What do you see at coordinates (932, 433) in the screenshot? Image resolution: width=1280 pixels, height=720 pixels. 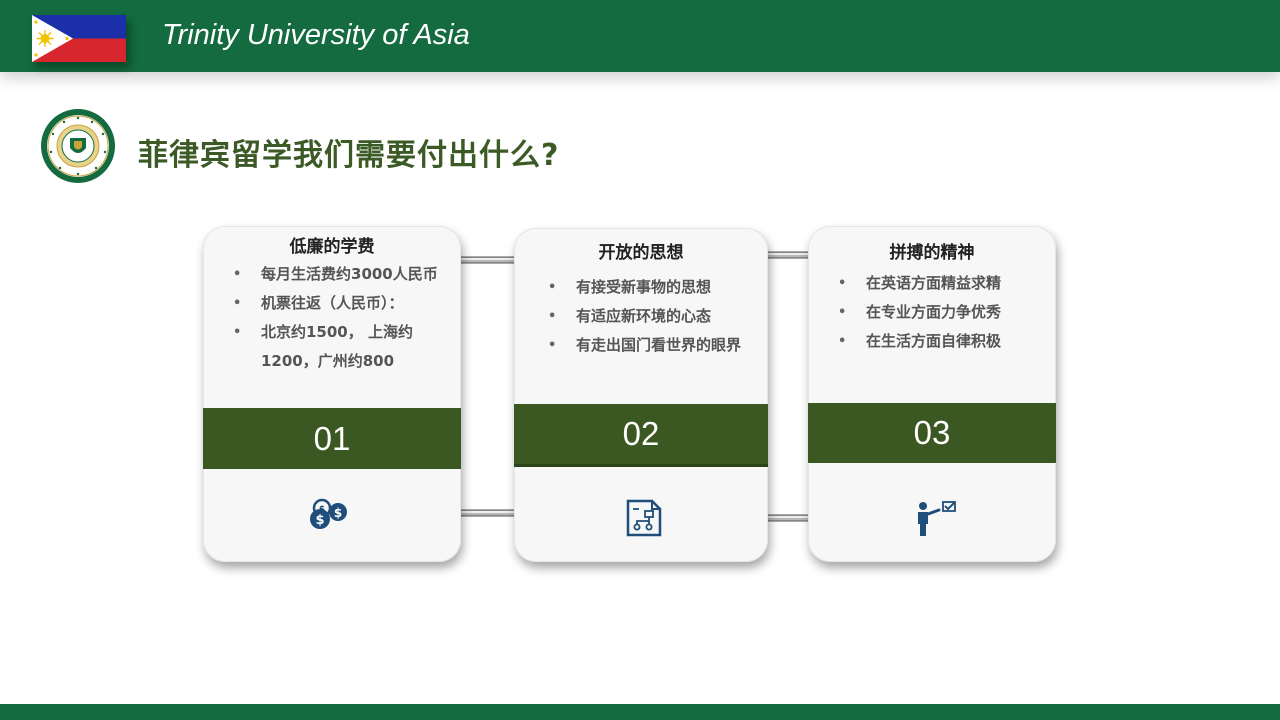 I see `card-number-band: 03` at bounding box center [932, 433].